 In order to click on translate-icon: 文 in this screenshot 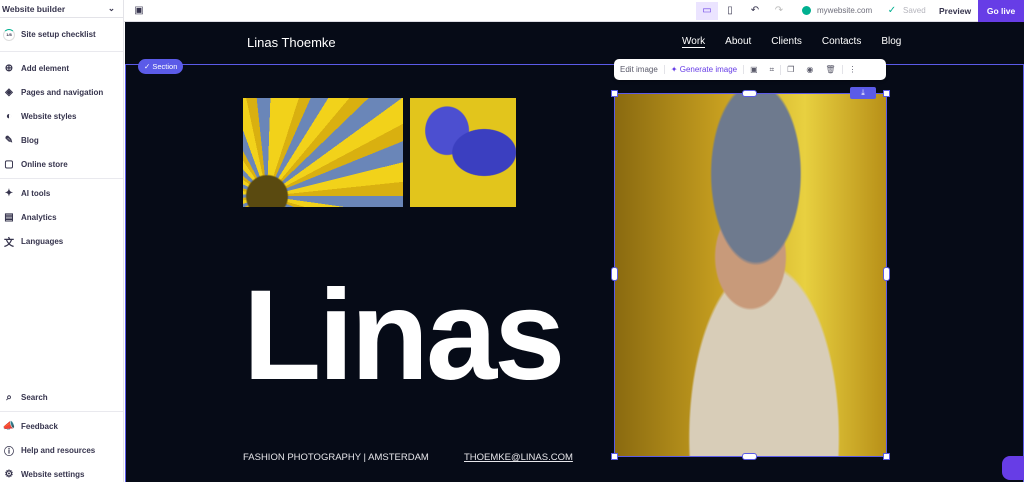, I will do `click(9, 243)`.